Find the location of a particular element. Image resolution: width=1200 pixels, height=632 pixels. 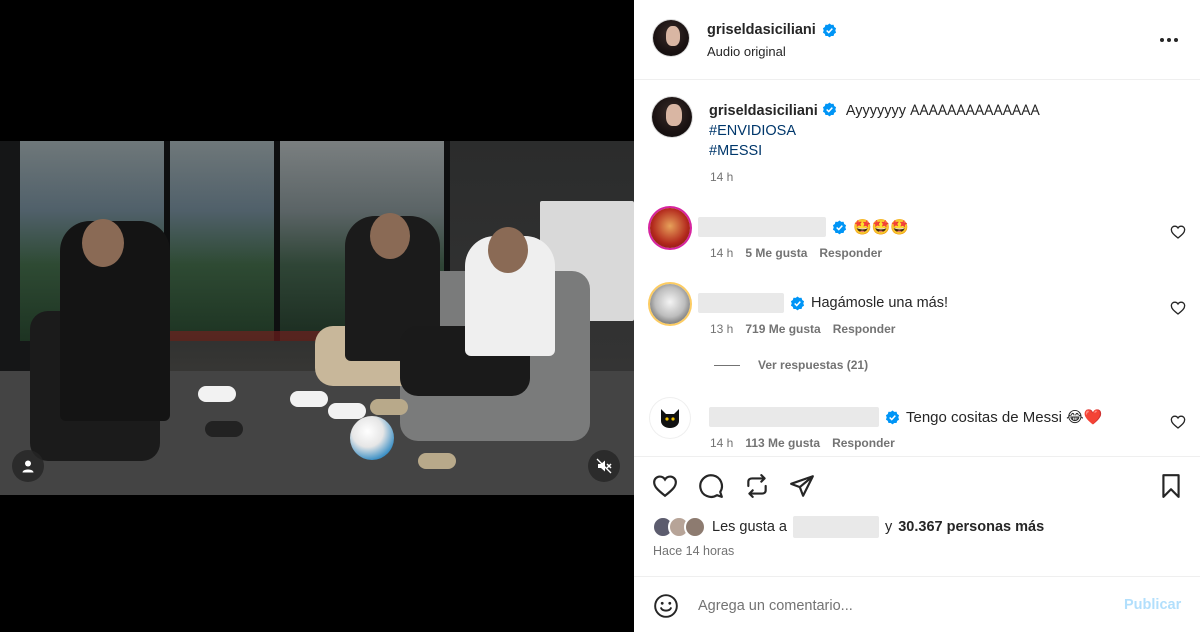

likes-prefix: Les gusta a is located at coordinates (749, 527).